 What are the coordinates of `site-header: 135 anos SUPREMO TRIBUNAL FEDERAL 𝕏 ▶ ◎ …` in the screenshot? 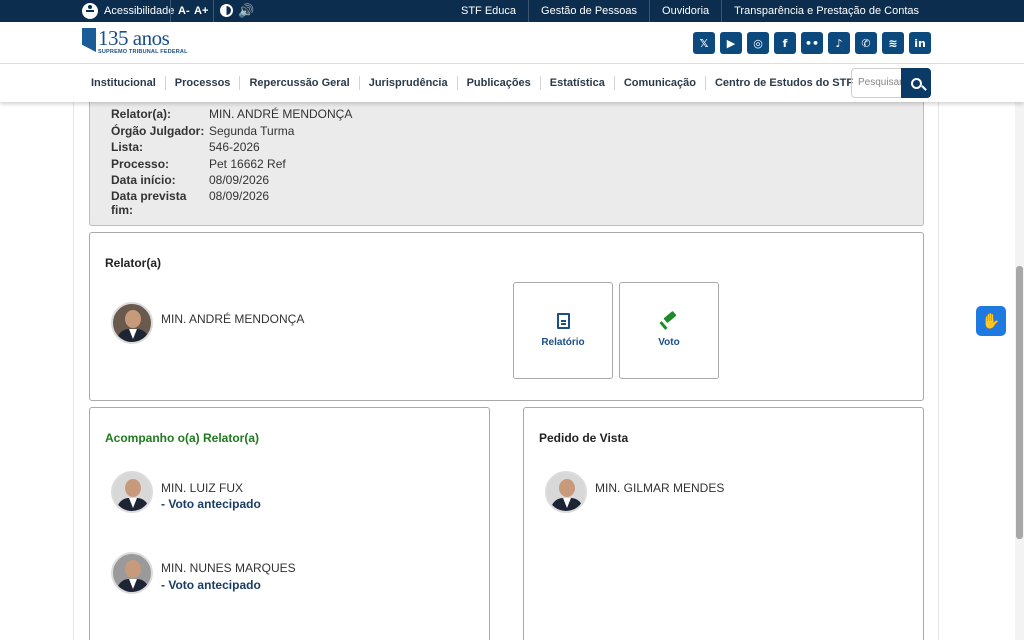 It's located at (512, 43).